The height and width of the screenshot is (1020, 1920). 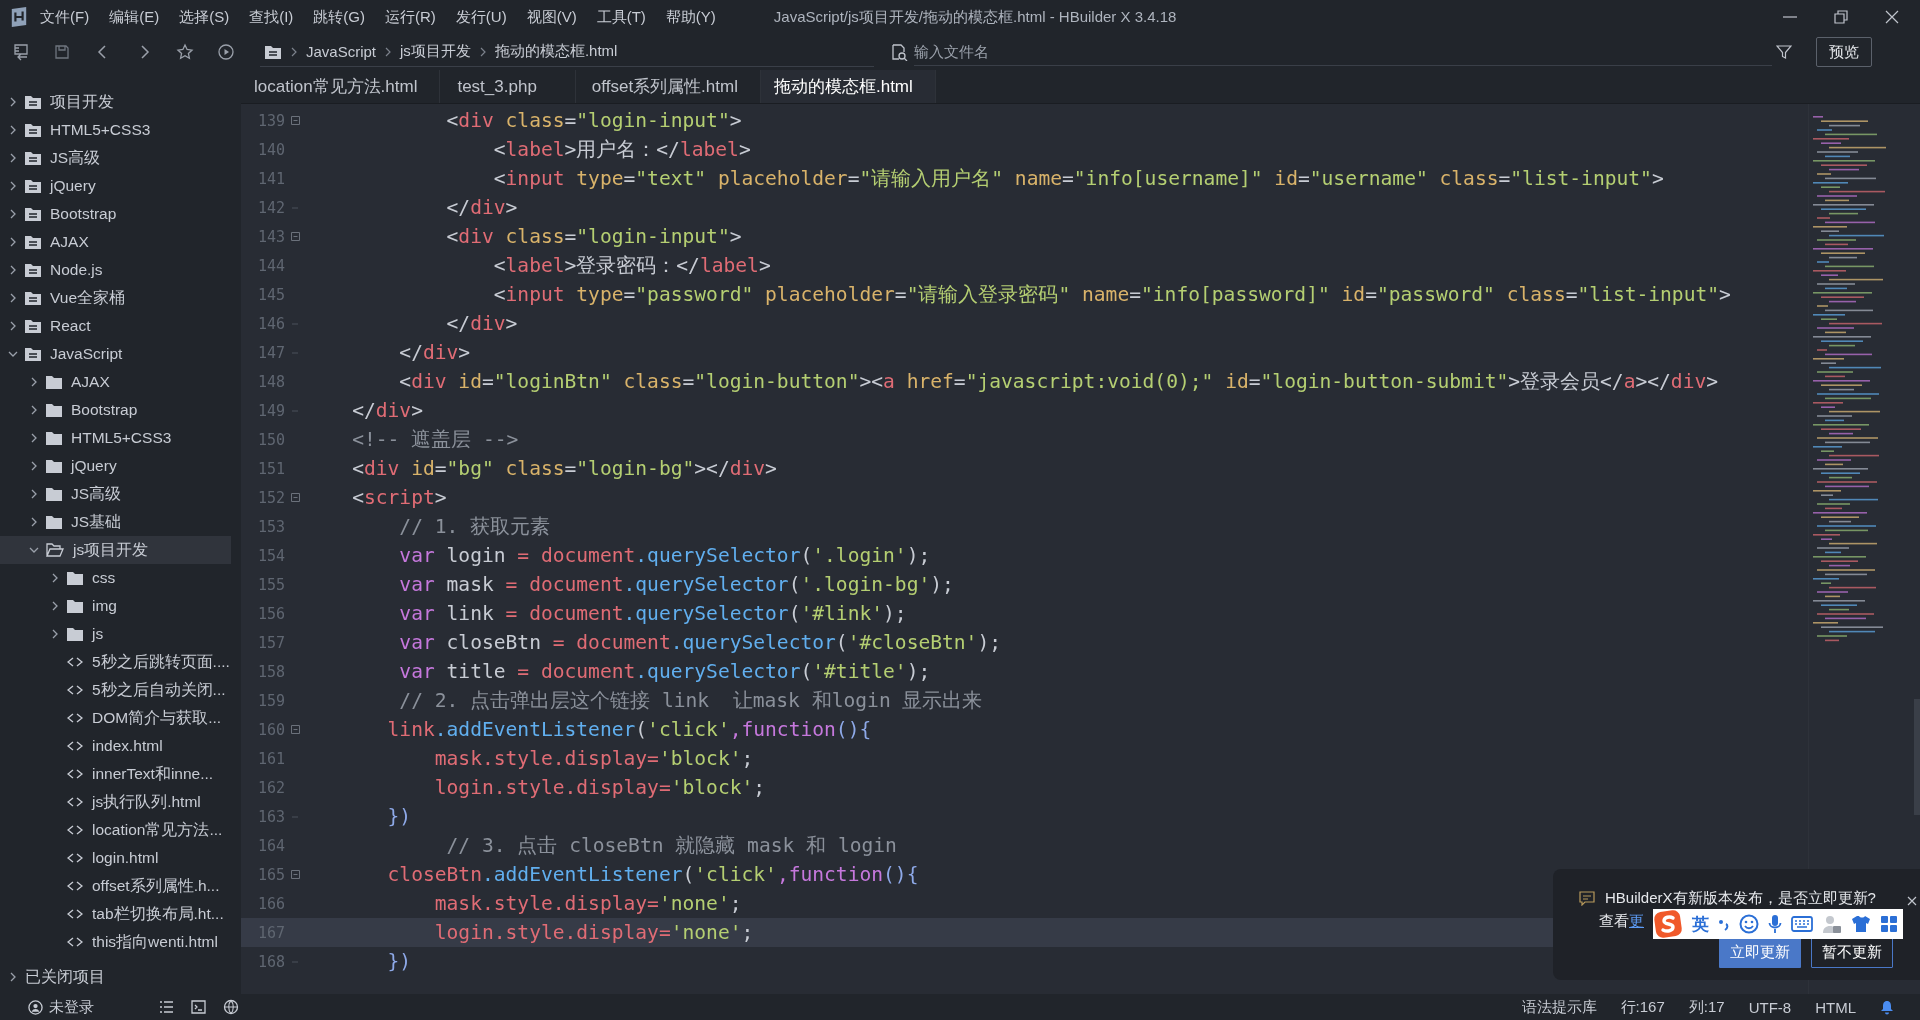 I want to click on tree-item: 项目开发, so click(x=115, y=102).